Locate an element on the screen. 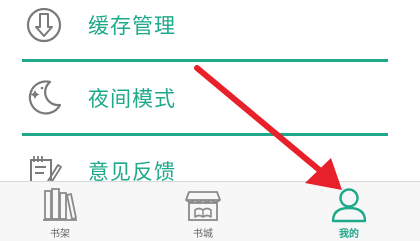  bookshelf-icon is located at coordinates (60, 204).